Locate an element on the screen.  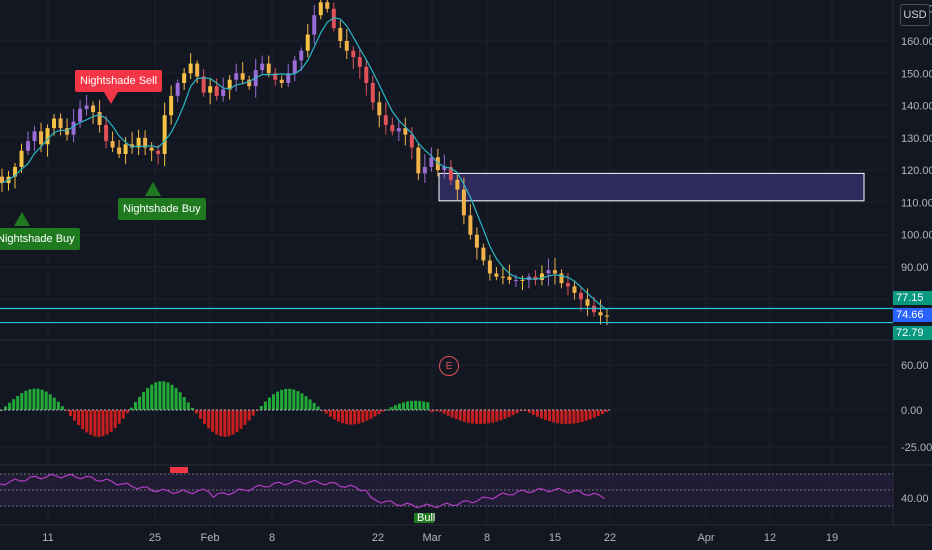
price-axis-label: 150.00 is located at coordinates (916, 74).